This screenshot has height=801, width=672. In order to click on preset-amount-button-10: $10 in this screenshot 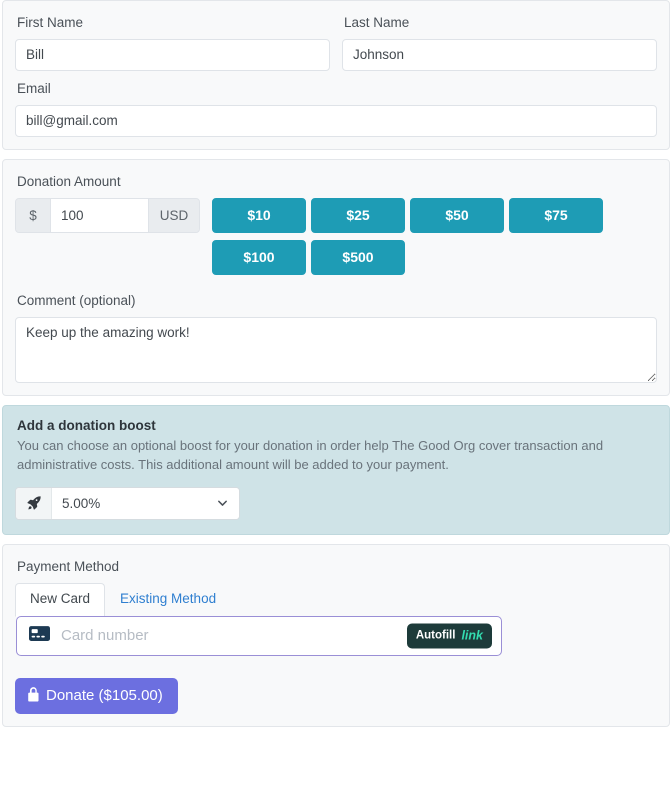, I will do `click(259, 215)`.